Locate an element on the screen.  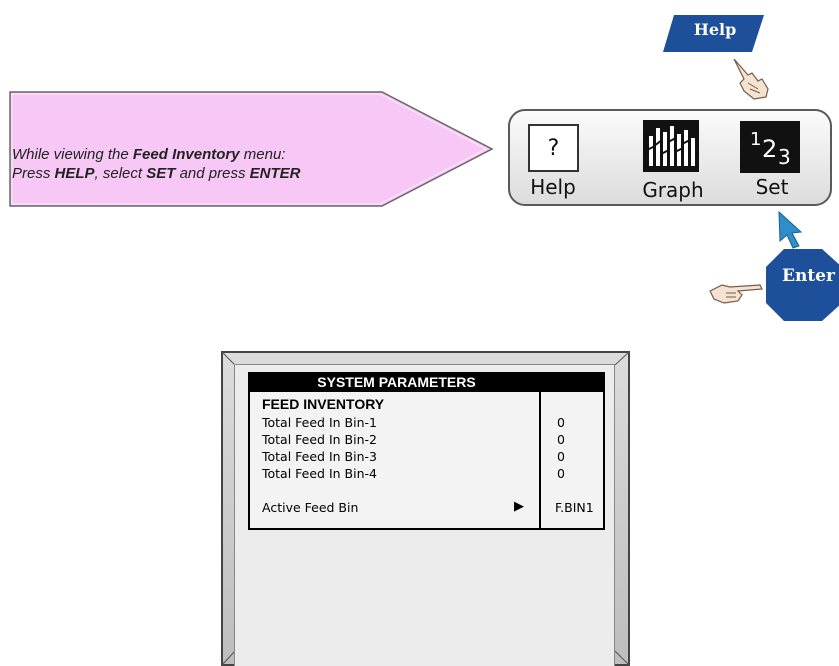
help-key-label: Help is located at coordinates (553, 187).